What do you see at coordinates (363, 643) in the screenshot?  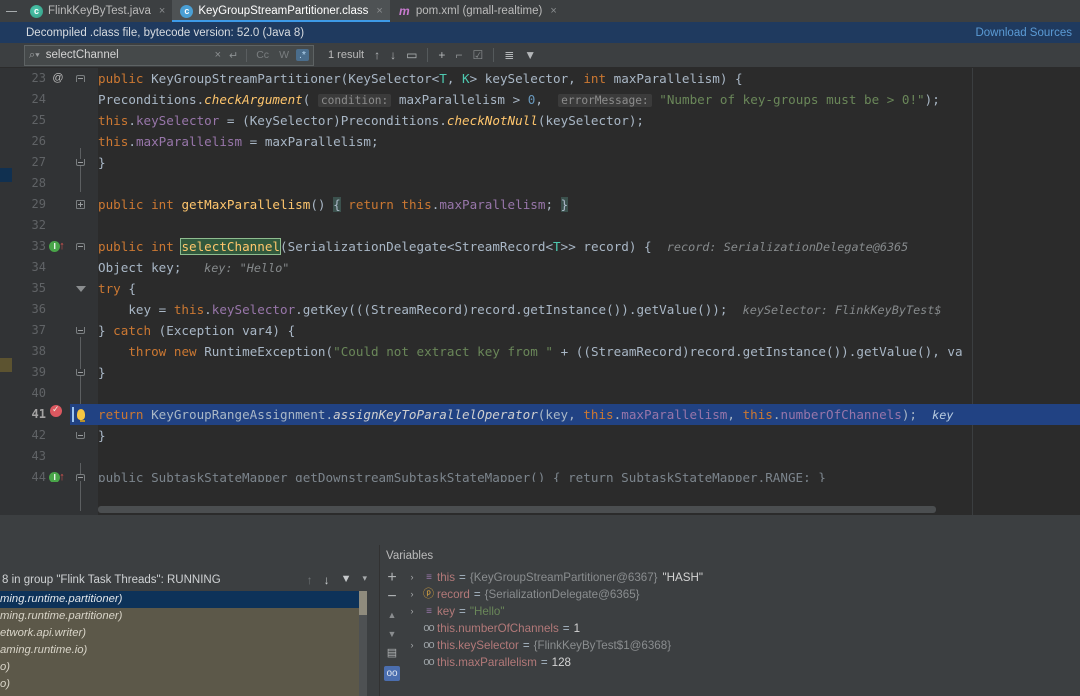 I see `frames-scrollbar` at bounding box center [363, 643].